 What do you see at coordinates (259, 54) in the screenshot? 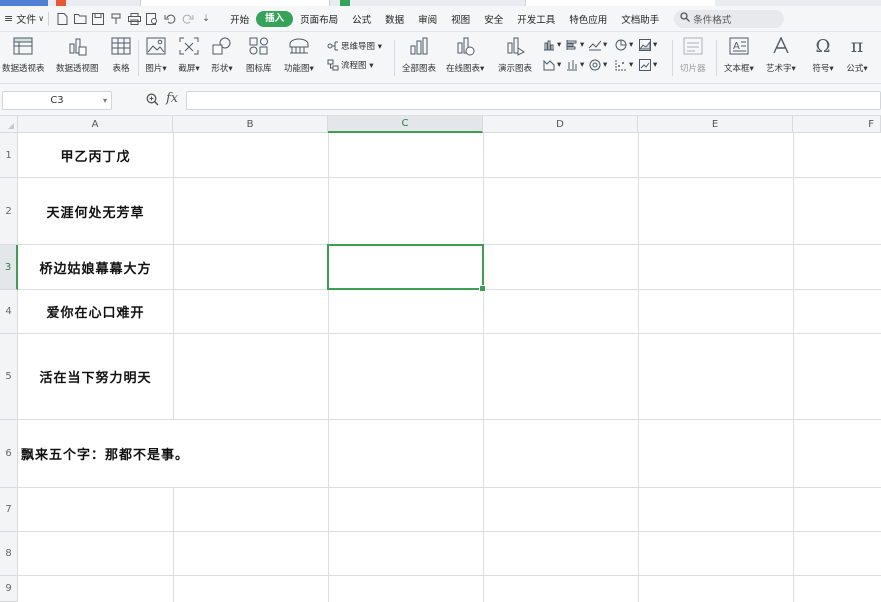
I see `icon-library-button: 图标库` at bounding box center [259, 54].